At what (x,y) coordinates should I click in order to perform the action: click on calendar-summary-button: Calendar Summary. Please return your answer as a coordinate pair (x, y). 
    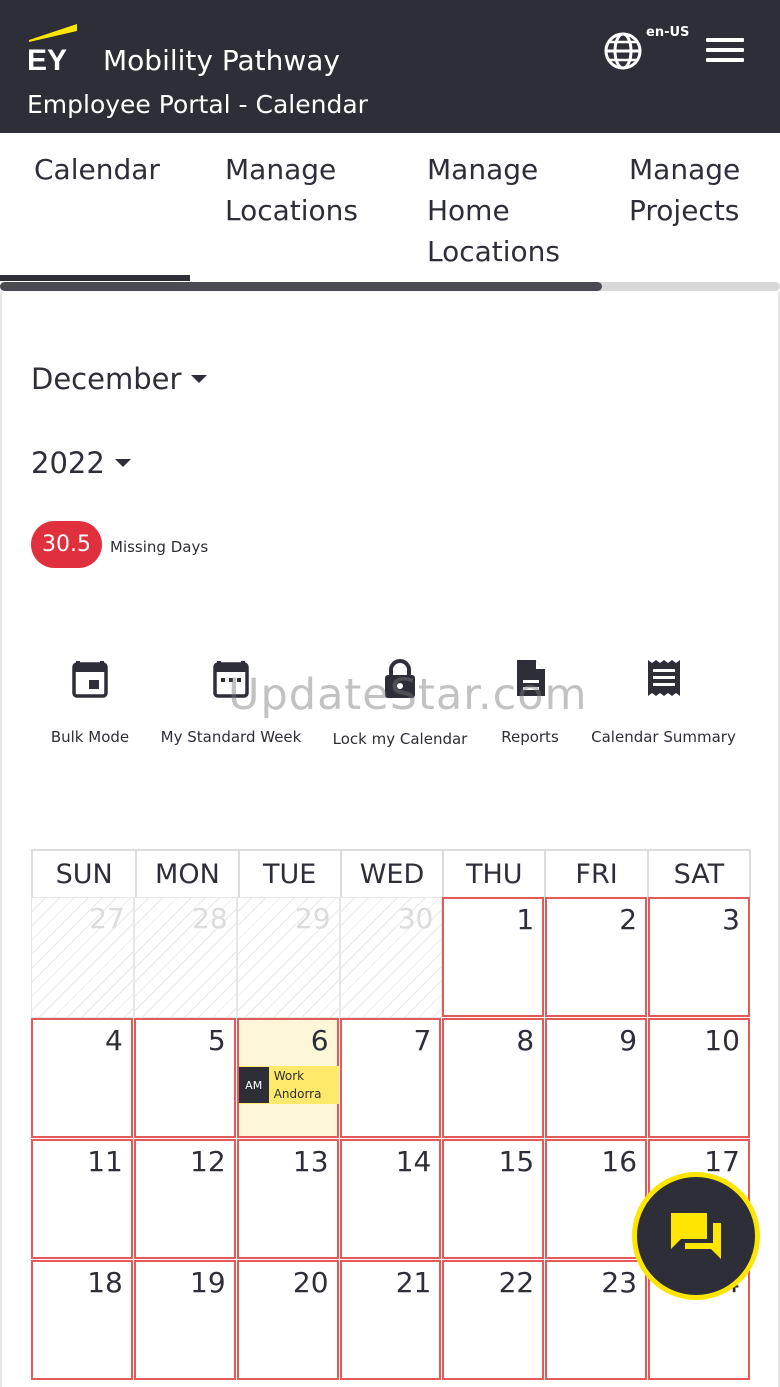
    Looking at the image, I should click on (663, 702).